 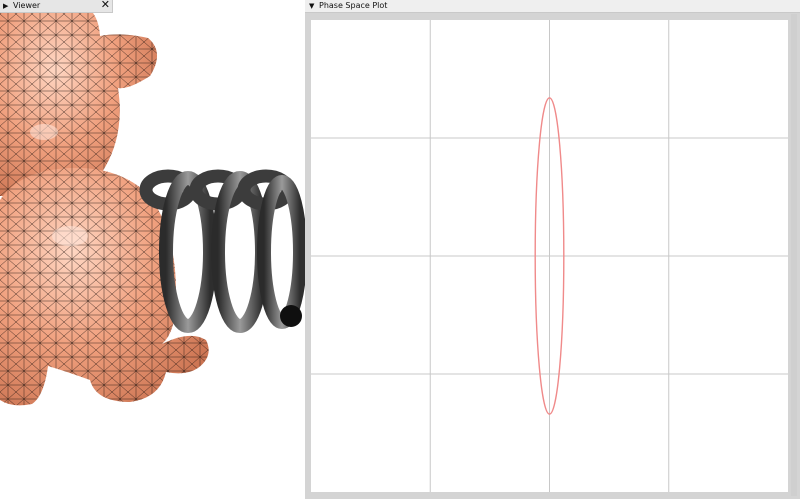 What do you see at coordinates (353, 5) in the screenshot?
I see `plot-title: Phase Space Plot` at bounding box center [353, 5].